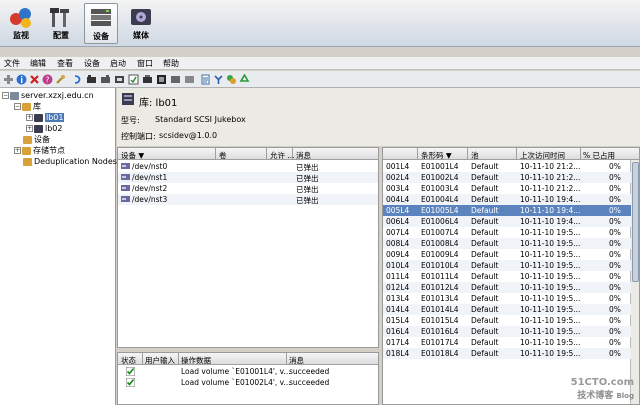  I want to click on table-row: Load volume `E01001L4', v... succeeded, so click(248, 371).